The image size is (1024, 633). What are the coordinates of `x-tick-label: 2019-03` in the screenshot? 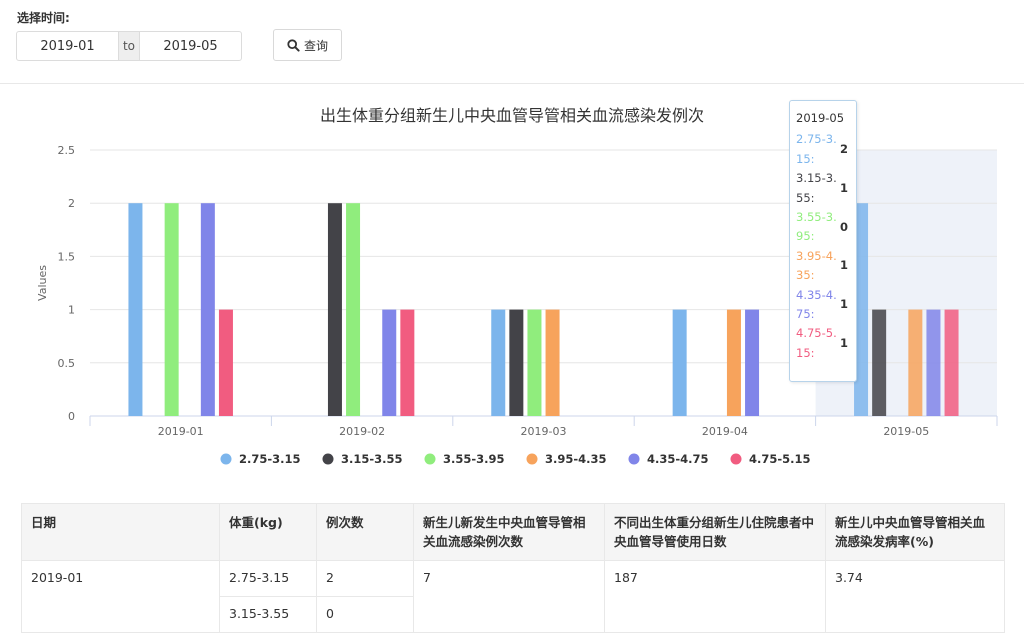 It's located at (544, 431).